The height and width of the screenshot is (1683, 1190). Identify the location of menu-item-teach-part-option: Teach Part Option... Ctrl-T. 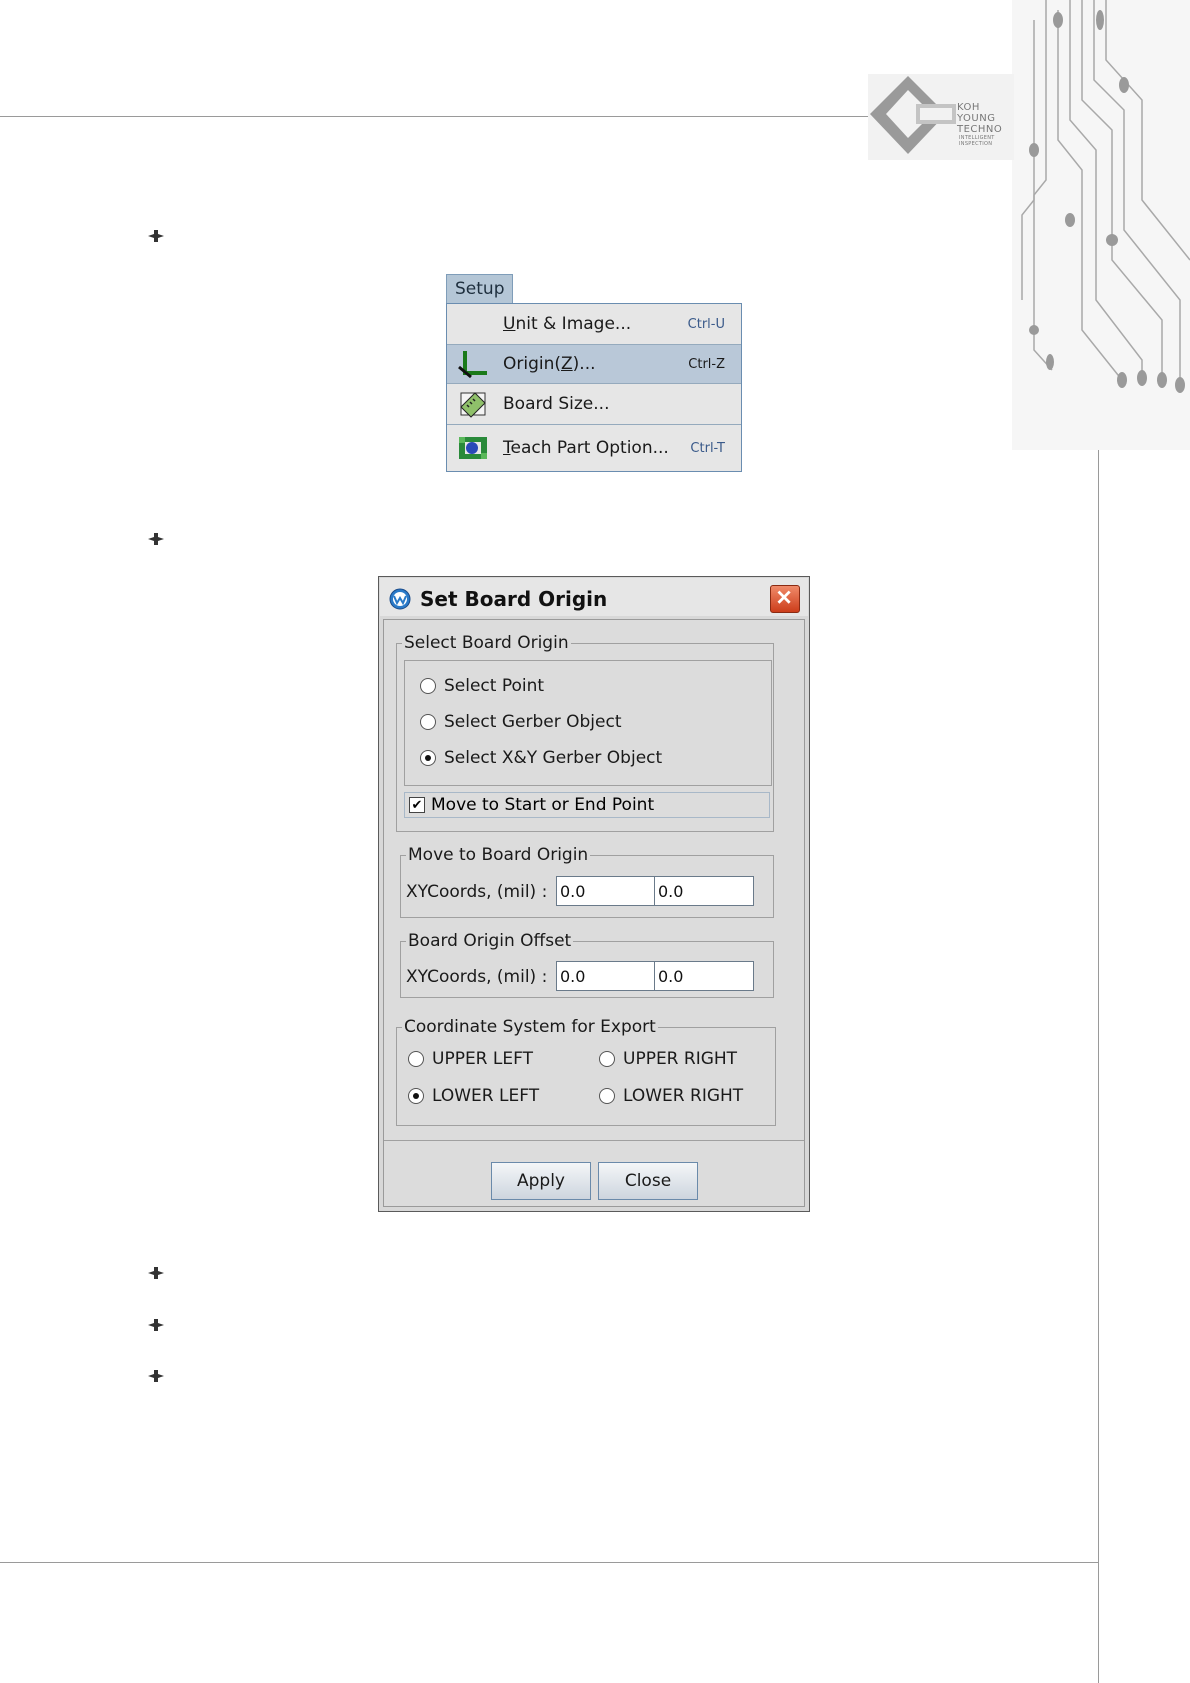
(594, 447).